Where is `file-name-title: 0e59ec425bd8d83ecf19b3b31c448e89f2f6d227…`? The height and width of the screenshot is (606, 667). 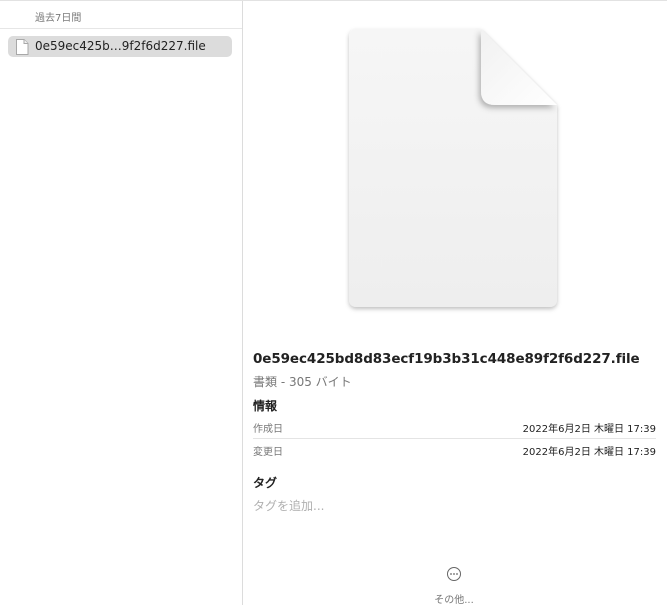
file-name-title: 0e59ec425bd8d83ecf19b3b31c448e89f2f6d227… is located at coordinates (446, 359).